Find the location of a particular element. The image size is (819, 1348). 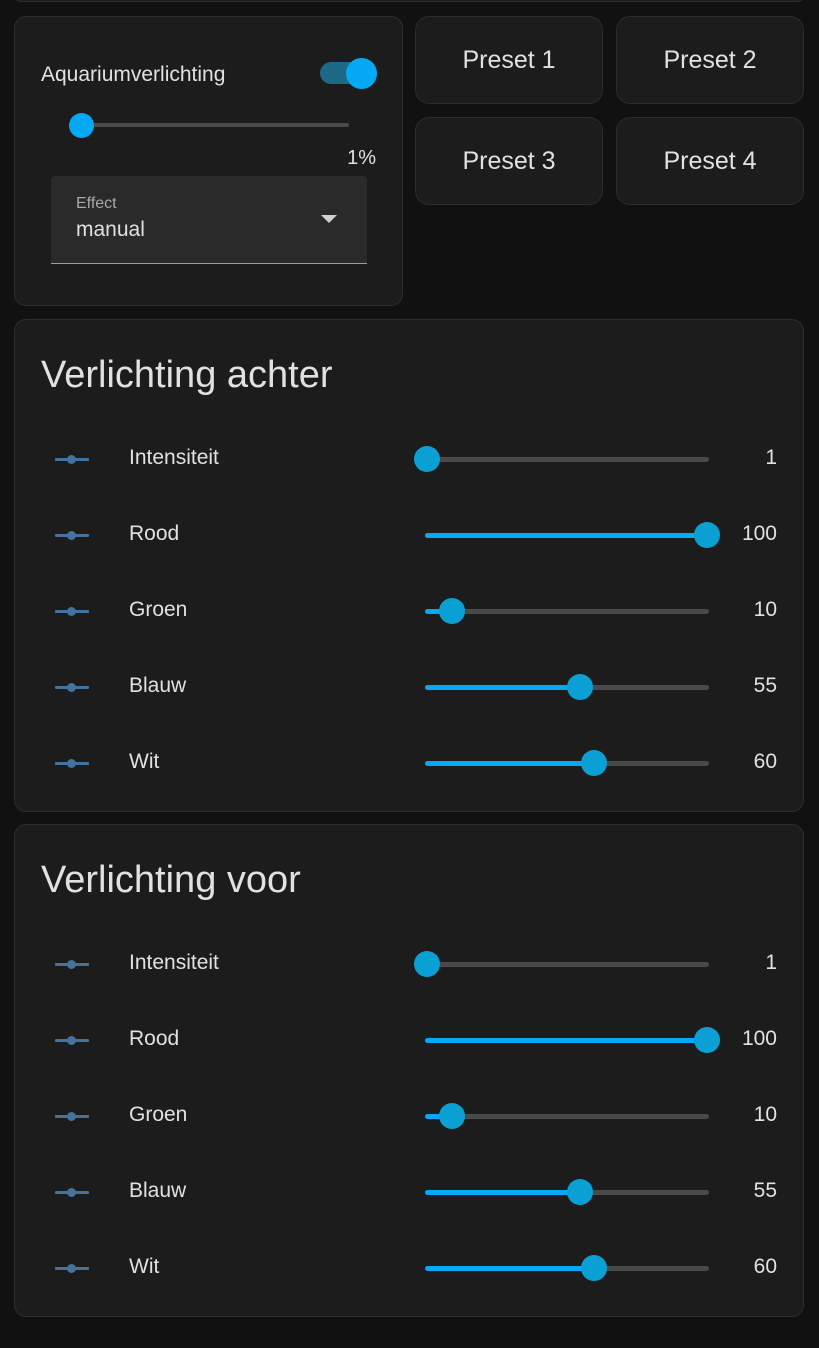

section-title: Verlichting voor is located at coordinates (171, 880).